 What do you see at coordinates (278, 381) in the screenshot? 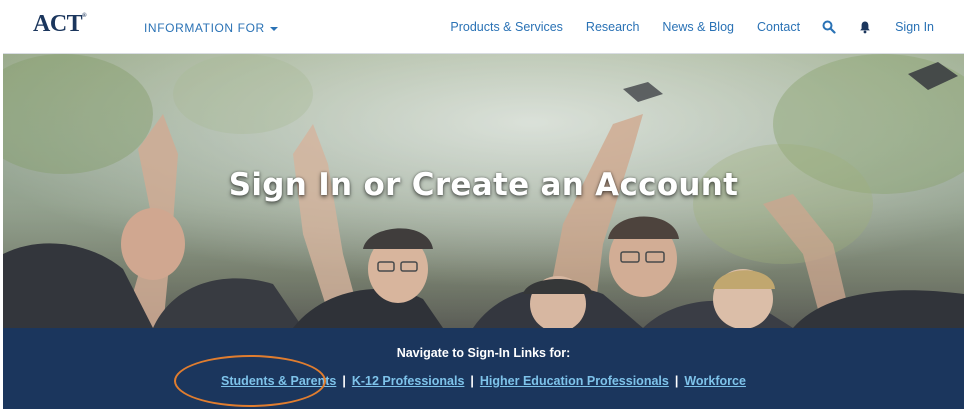
I see `link-students-parents: Students & Parents` at bounding box center [278, 381].